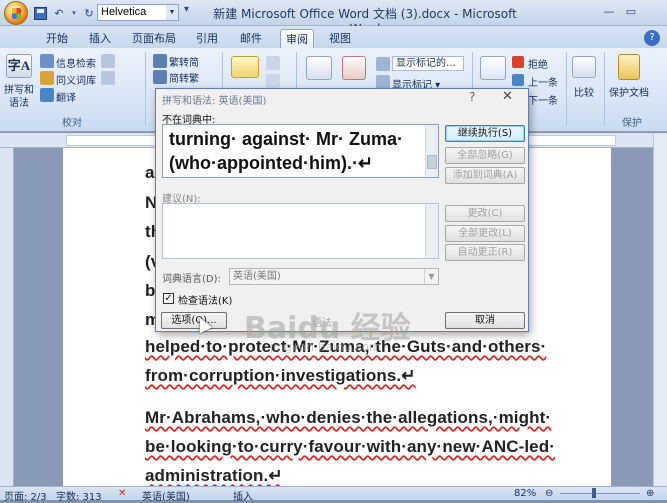  I want to click on balloons-icon, so click(354, 68).